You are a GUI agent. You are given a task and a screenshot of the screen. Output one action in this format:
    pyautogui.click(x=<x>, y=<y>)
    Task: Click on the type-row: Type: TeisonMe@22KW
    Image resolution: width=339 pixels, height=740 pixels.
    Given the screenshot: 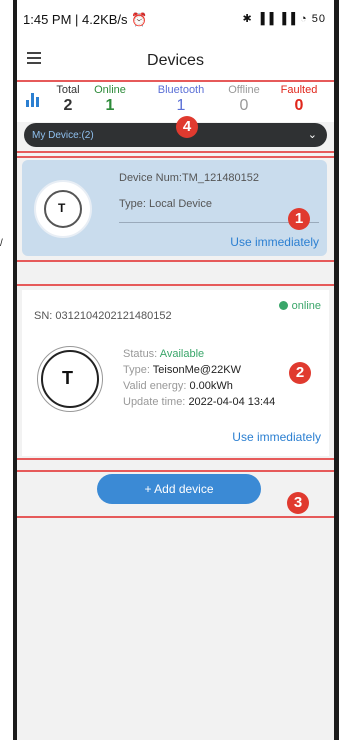 What is the action you would take?
    pyautogui.click(x=182, y=370)
    